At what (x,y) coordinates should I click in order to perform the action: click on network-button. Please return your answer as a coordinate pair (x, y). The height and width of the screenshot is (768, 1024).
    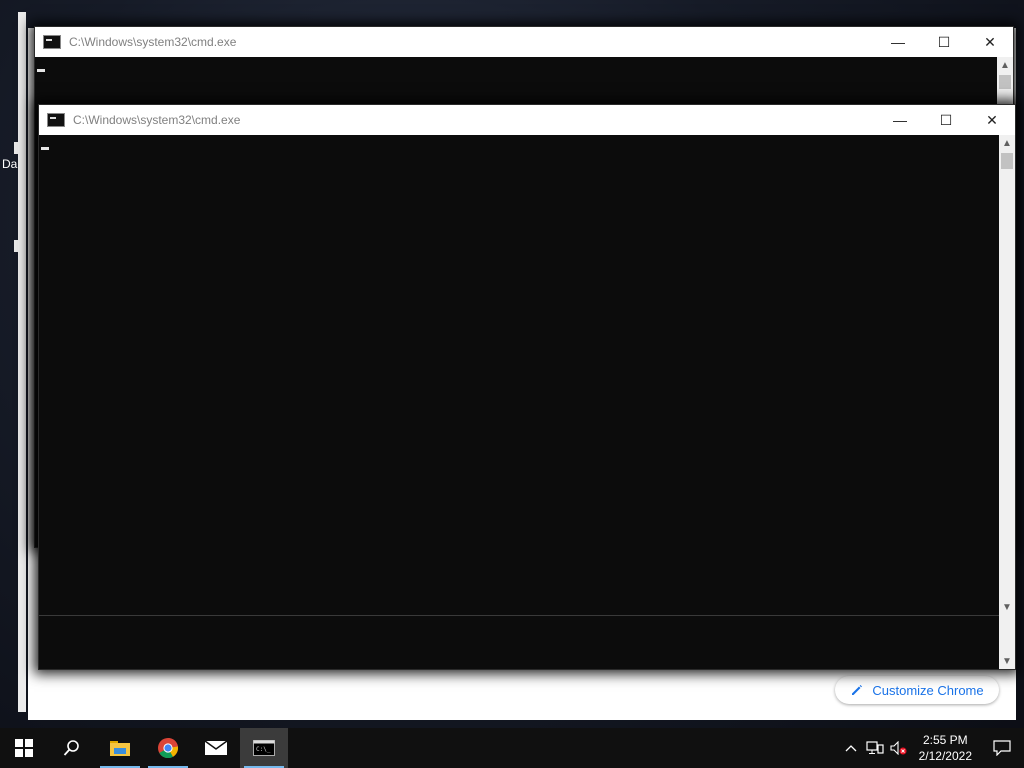
    Looking at the image, I should click on (875, 748).